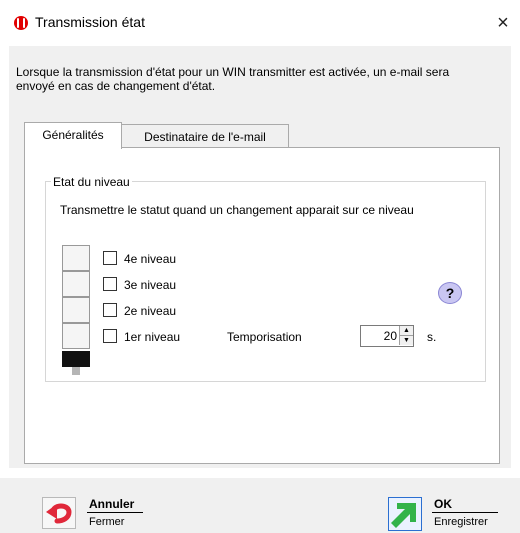  What do you see at coordinates (91, 182) in the screenshot?
I see `group-legend: Etat du niveau` at bounding box center [91, 182].